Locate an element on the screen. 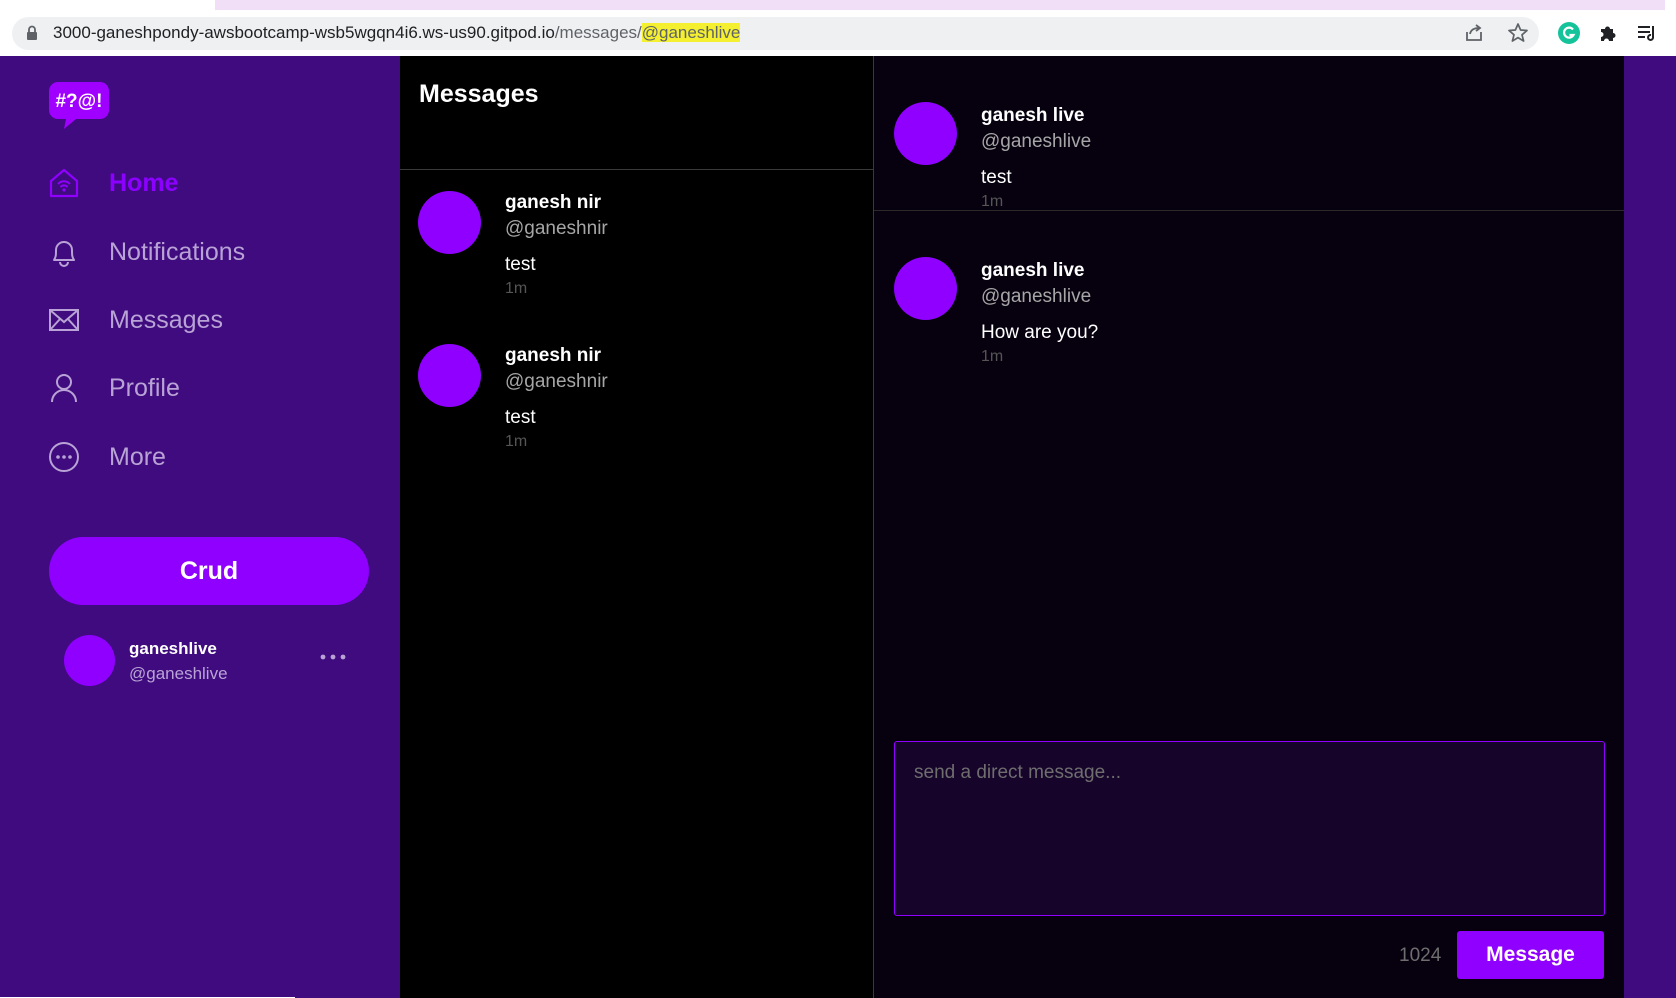  divider is located at coordinates (637, 169).